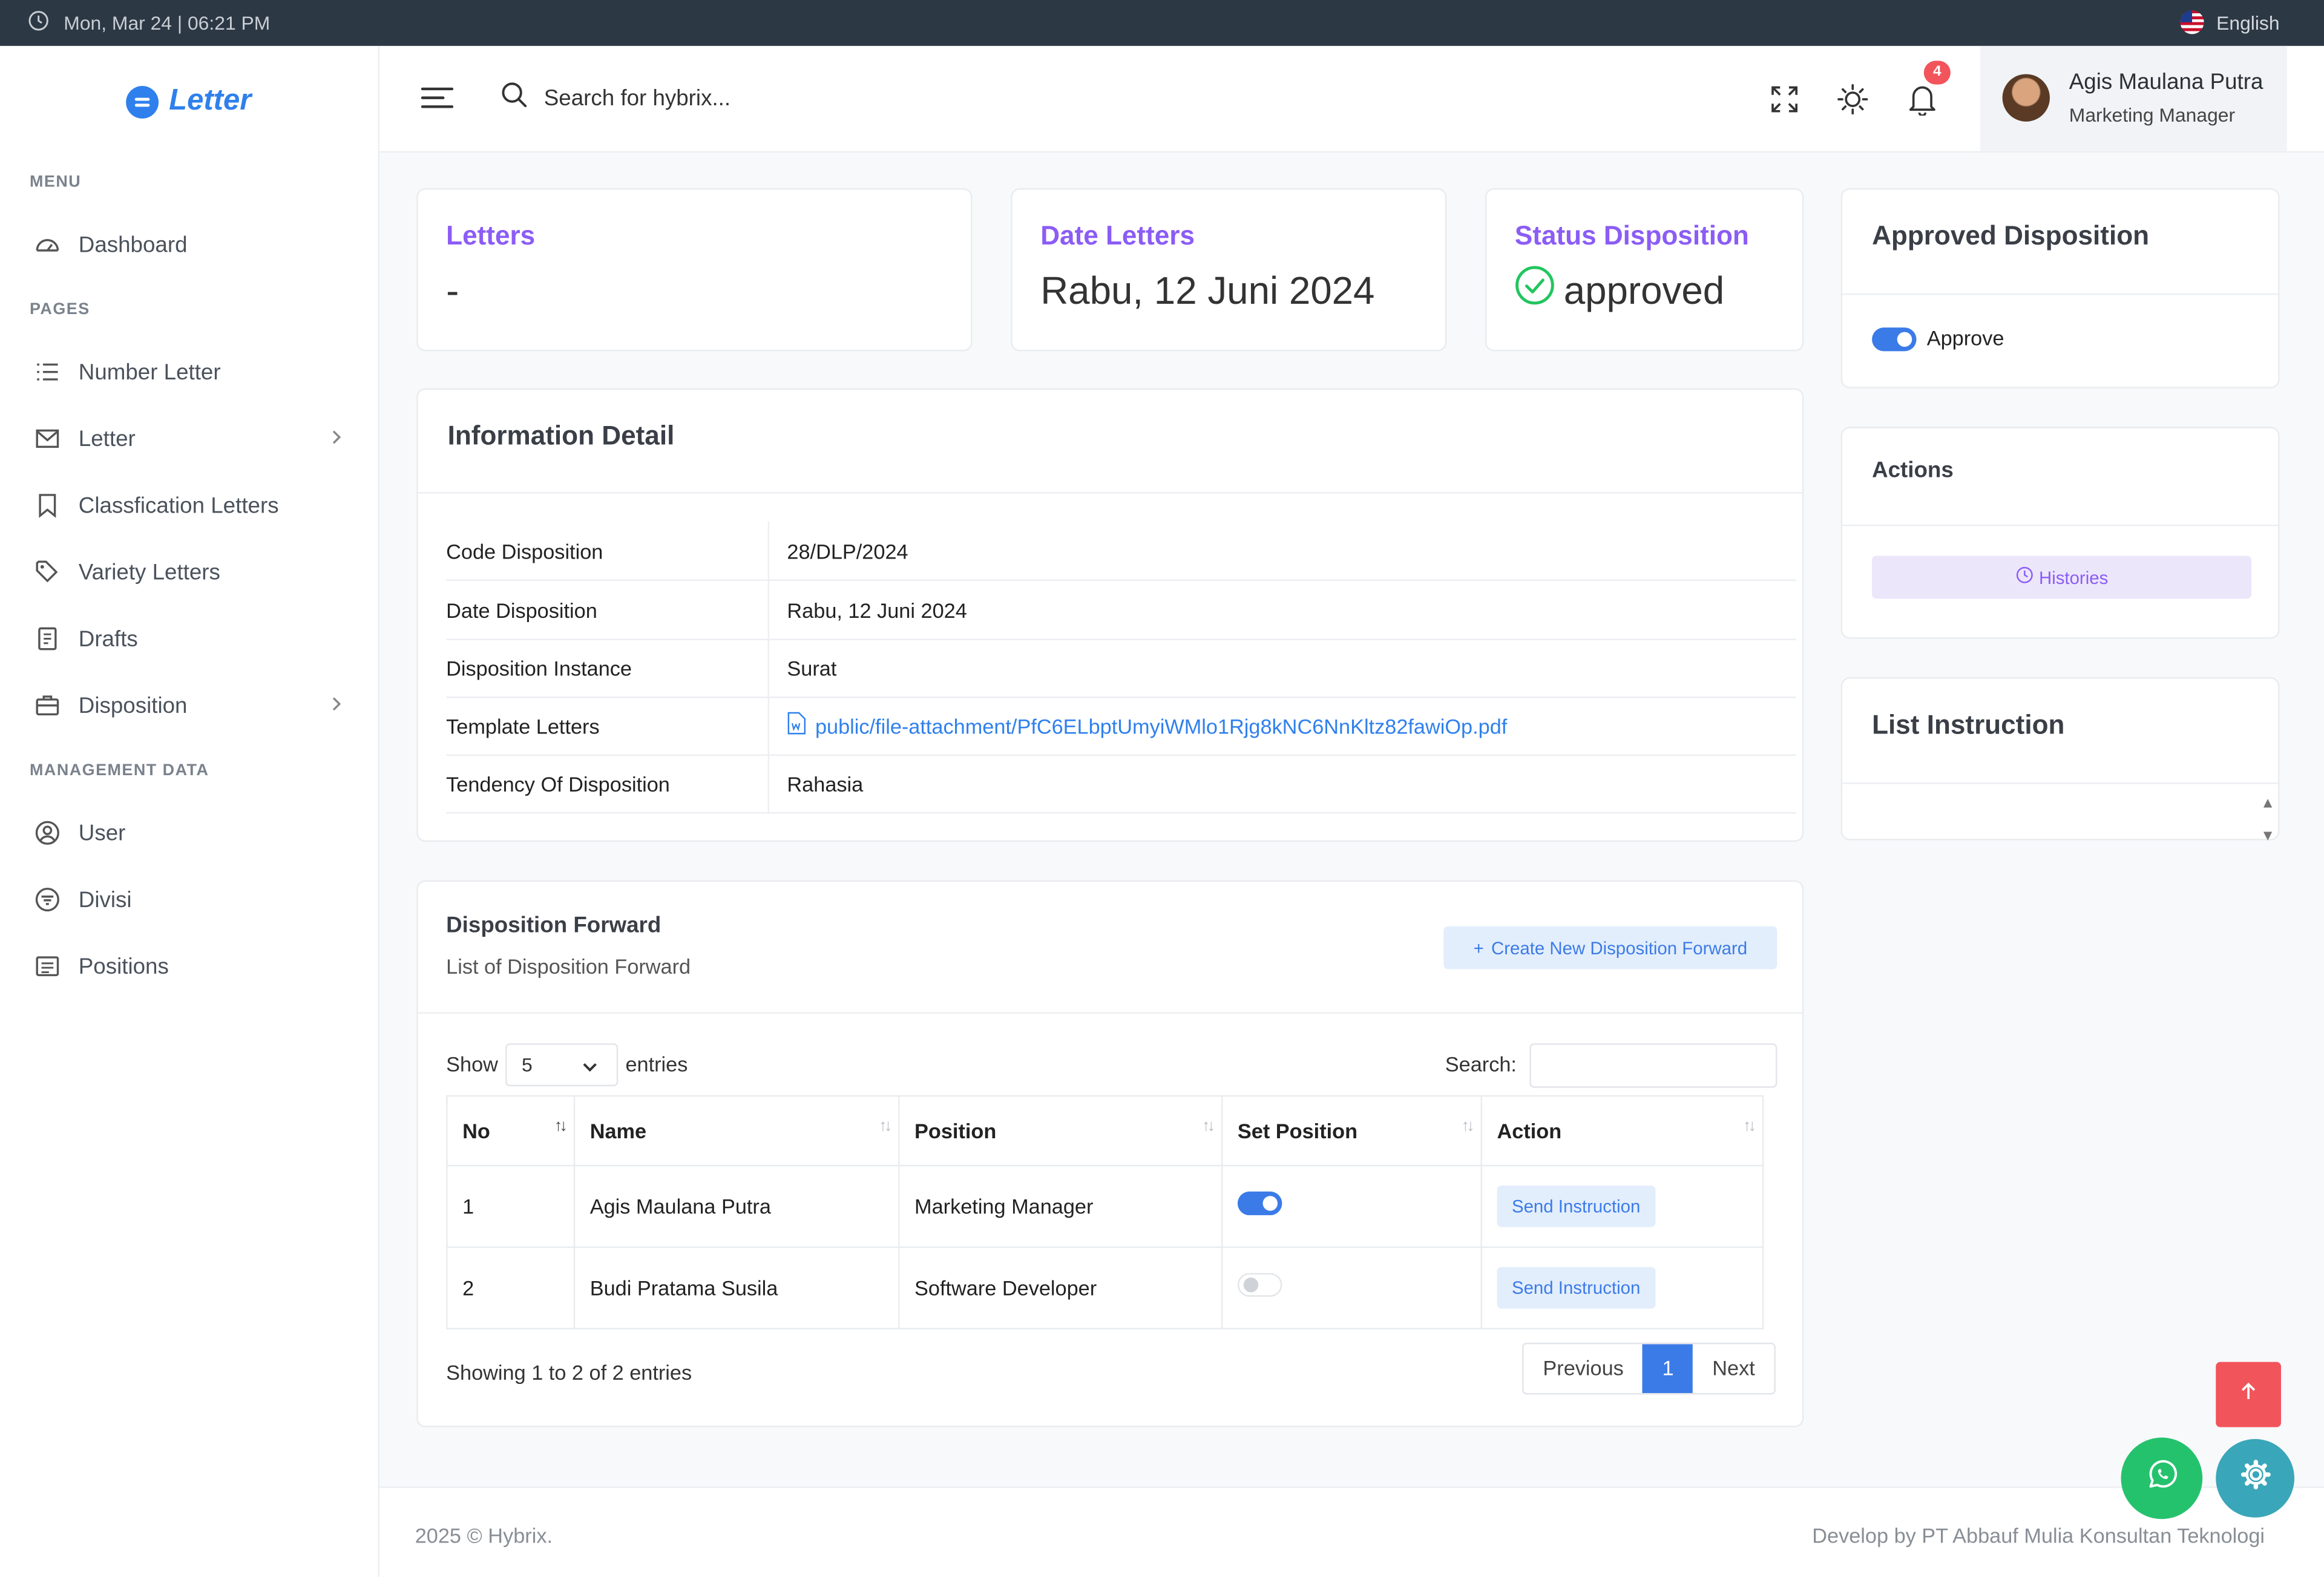 The image size is (2324, 1577). Describe the element at coordinates (2267, 804) in the screenshot. I see `scroll-up-icon: ▲` at that location.